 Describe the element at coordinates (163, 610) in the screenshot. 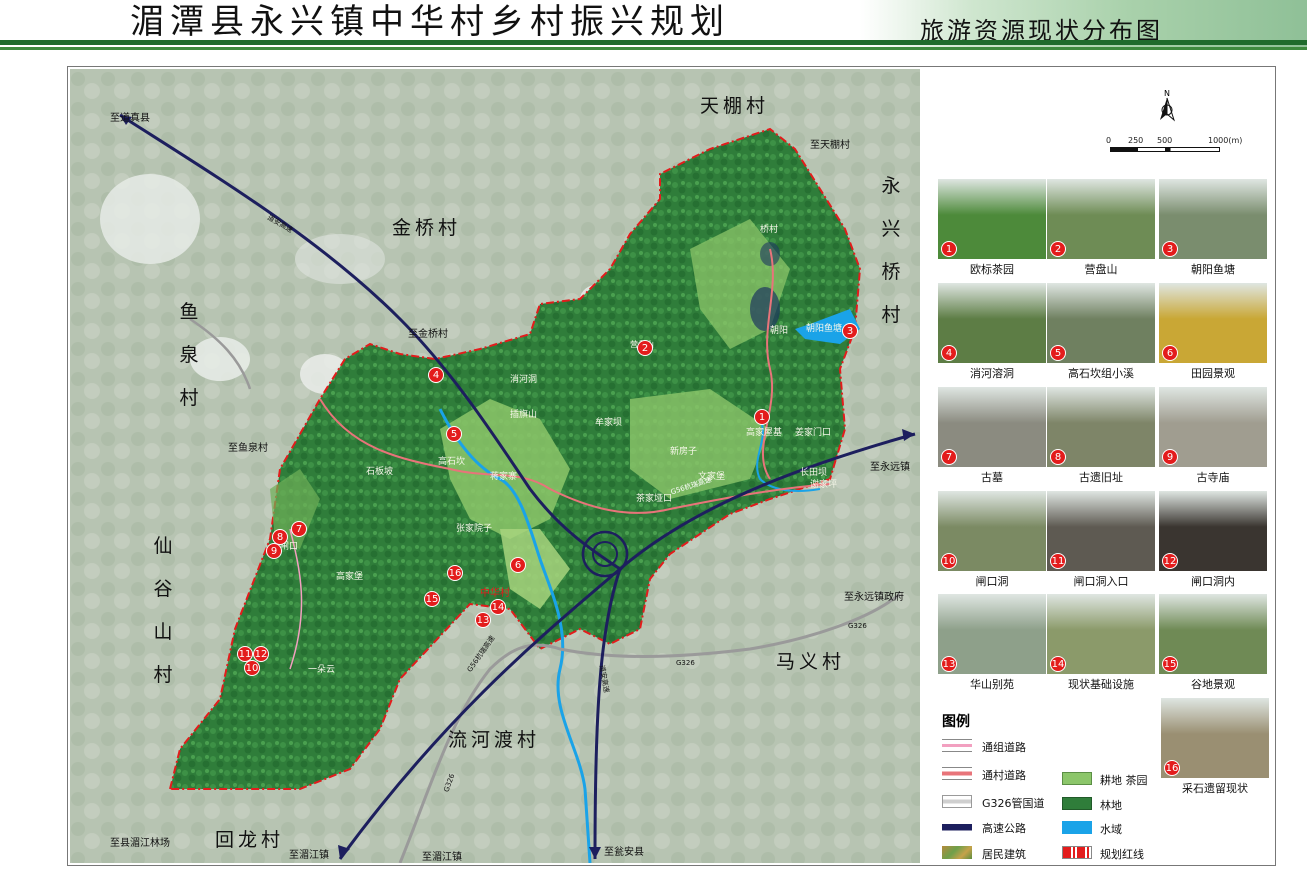

I see `village-label-xiangushan: 仙谷山村` at that location.